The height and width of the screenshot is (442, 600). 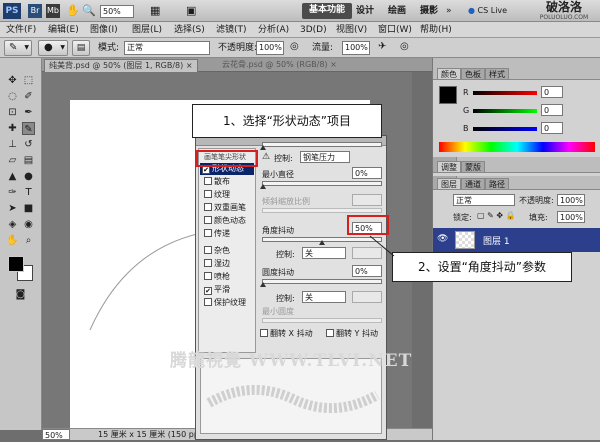 What do you see at coordinates (208, 220) in the screenshot?
I see `color-dynamics-checkbox` at bounding box center [208, 220].